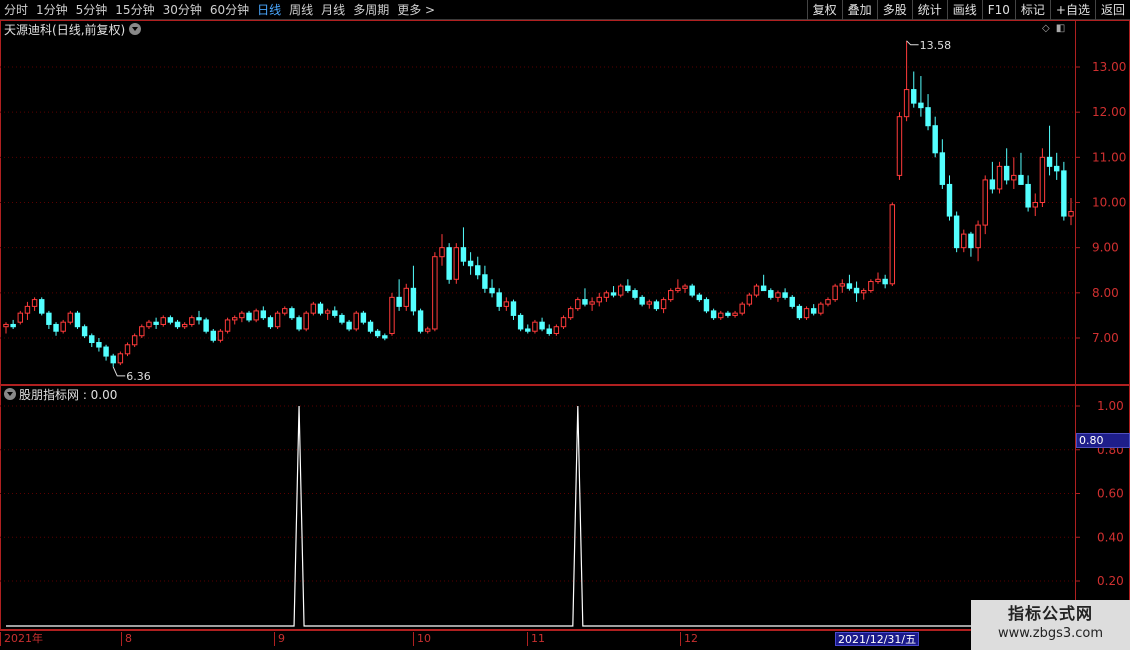 This screenshot has height=650, width=1130. I want to click on indicator-header: 股朋指标网 : 0.00, so click(60, 394).